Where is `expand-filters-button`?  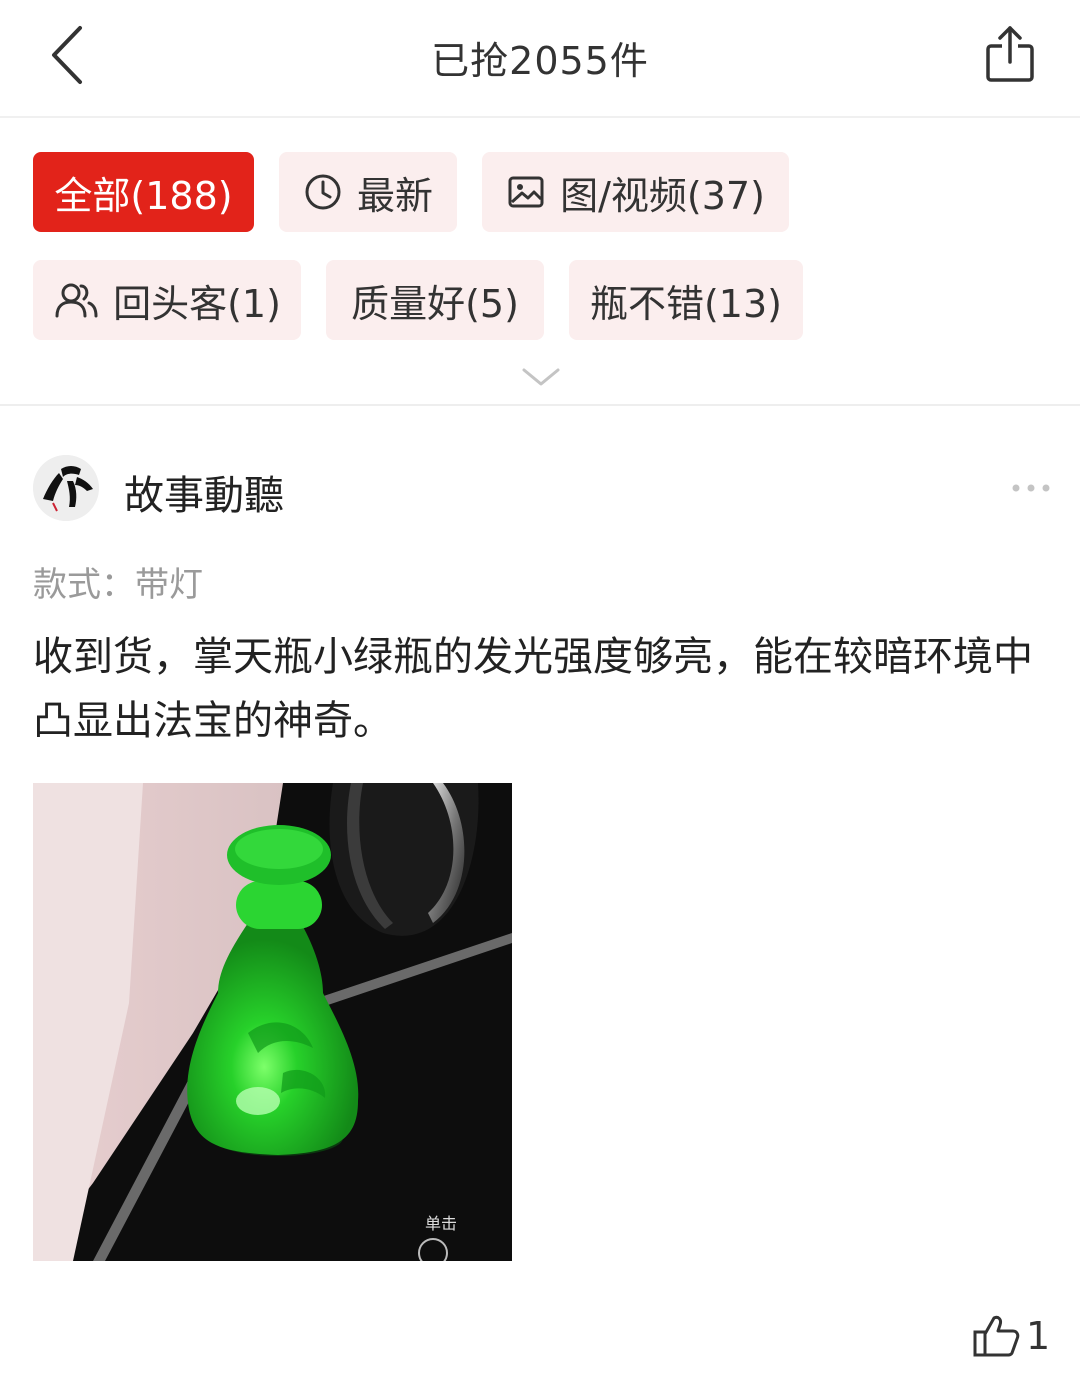 expand-filters-button is located at coordinates (541, 377).